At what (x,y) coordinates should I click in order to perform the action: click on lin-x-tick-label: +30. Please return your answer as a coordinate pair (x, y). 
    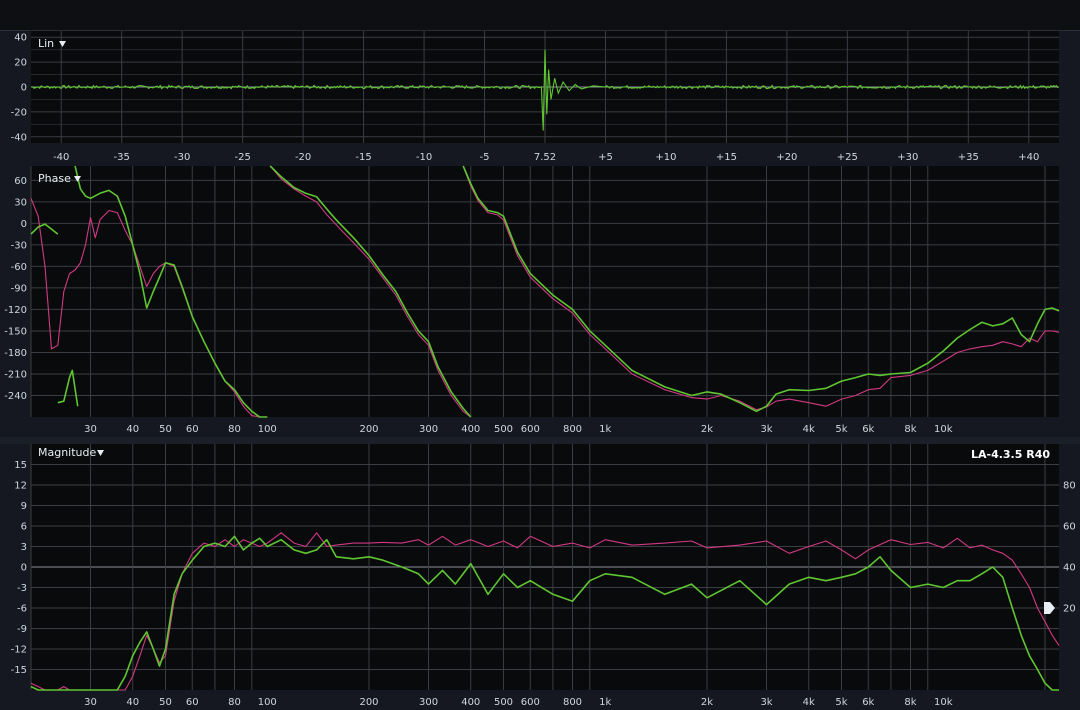
    Looking at the image, I should click on (907, 157).